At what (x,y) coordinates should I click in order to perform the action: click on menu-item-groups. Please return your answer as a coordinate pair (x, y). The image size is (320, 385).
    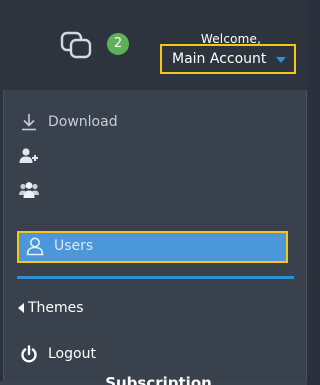
    Looking at the image, I should click on (33, 190).